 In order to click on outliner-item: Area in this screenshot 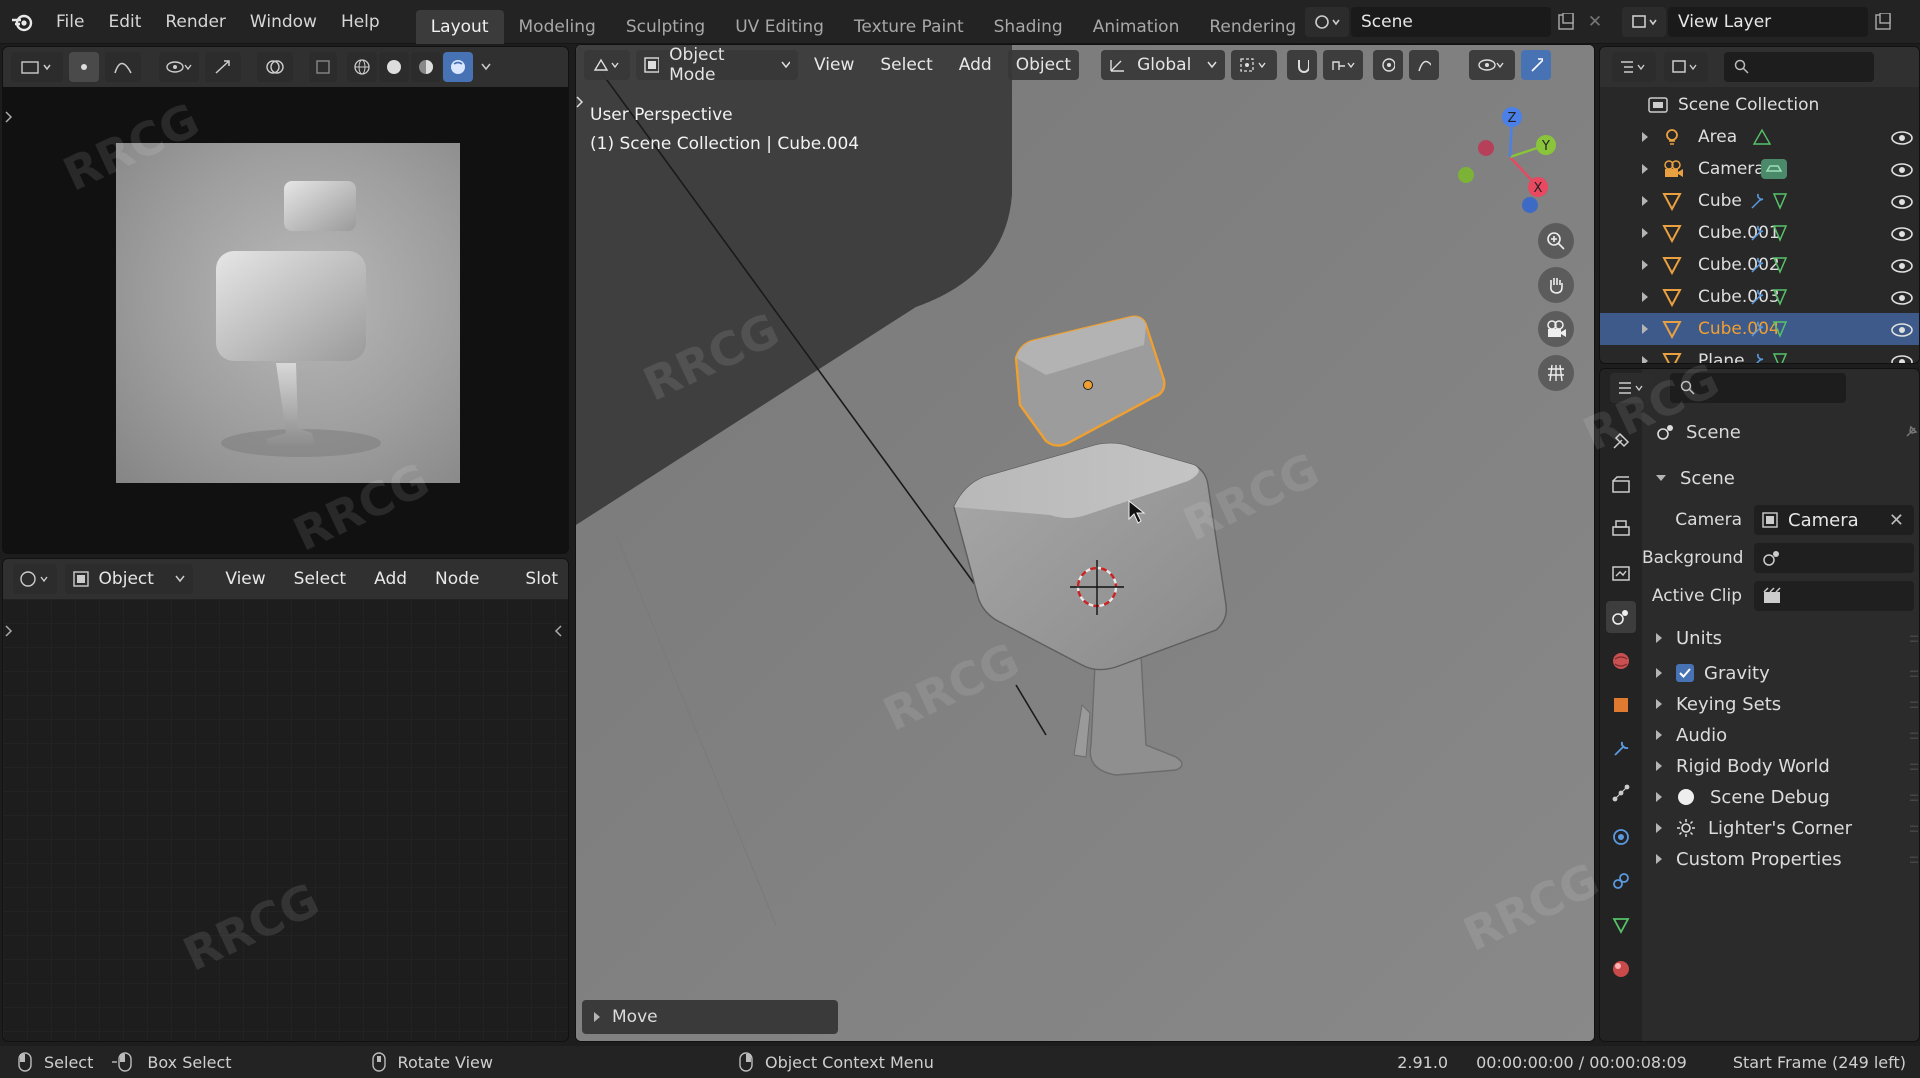, I will do `click(1759, 137)`.